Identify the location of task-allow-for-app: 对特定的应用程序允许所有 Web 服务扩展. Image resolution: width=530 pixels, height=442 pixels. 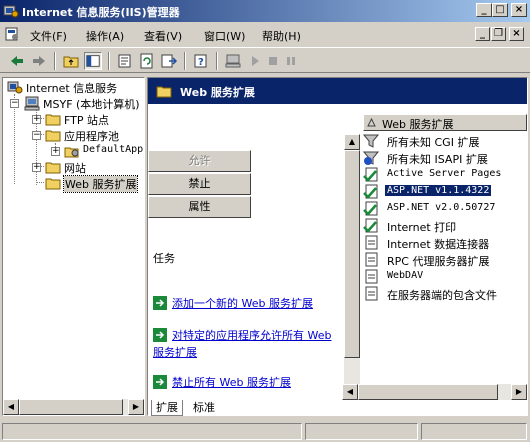
(247, 344).